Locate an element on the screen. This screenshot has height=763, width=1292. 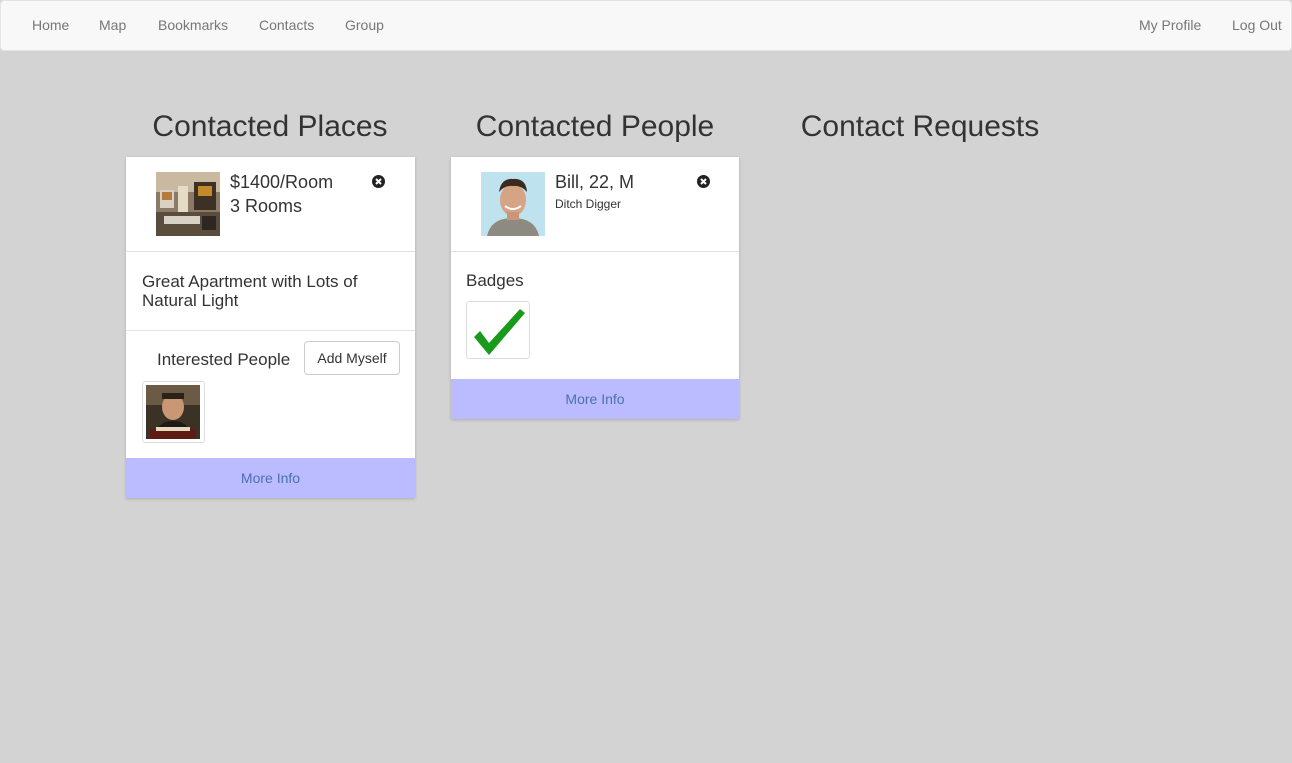
checkmark-icon is located at coordinates (499, 332).